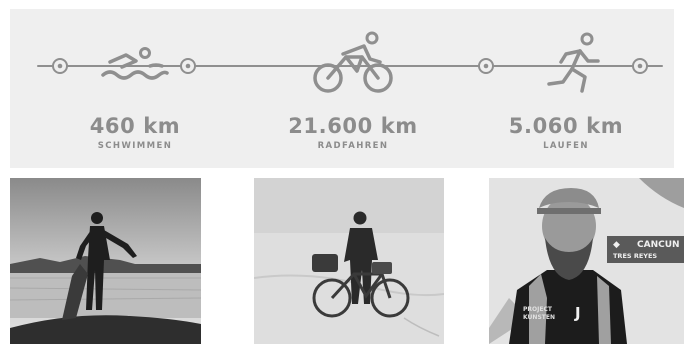  Describe the element at coordinates (539, 317) in the screenshot. I see `shirt-text-2: KUNSTEN` at that location.